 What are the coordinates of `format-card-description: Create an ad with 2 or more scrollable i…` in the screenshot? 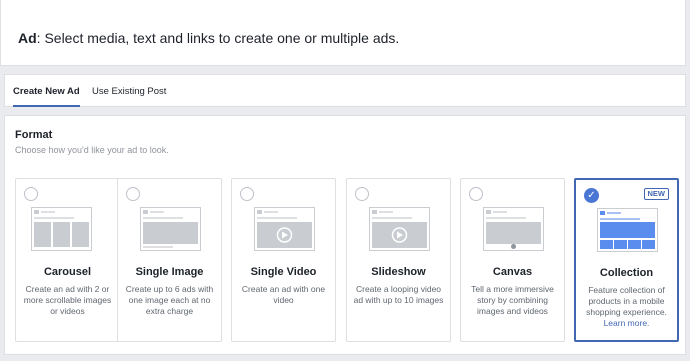 It's located at (67, 300).